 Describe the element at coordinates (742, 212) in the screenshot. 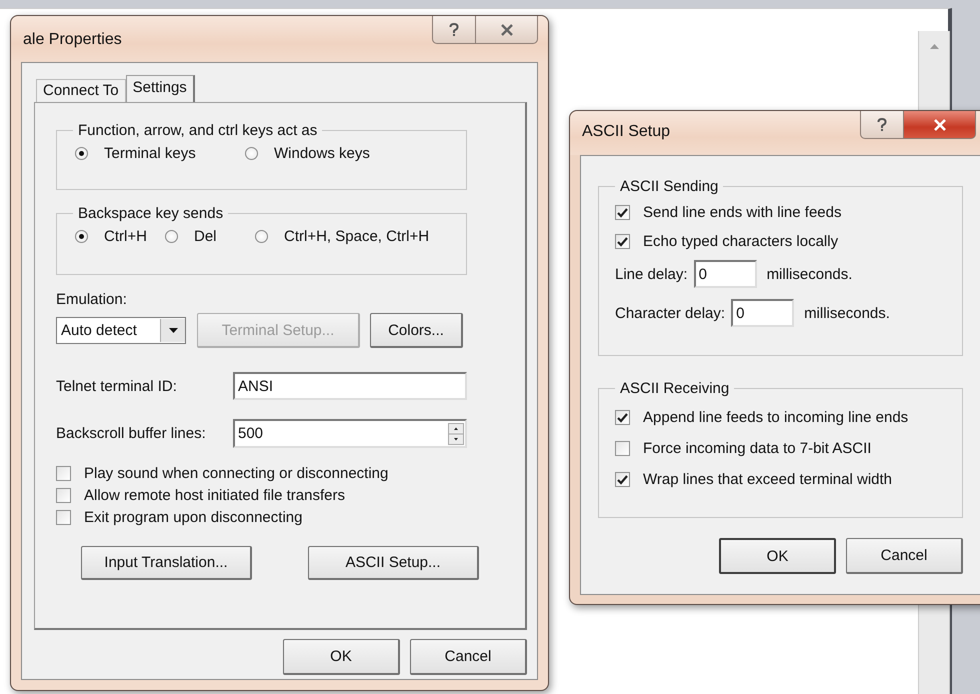

I see `checkbox-label: Send line ends with line feeds` at that location.